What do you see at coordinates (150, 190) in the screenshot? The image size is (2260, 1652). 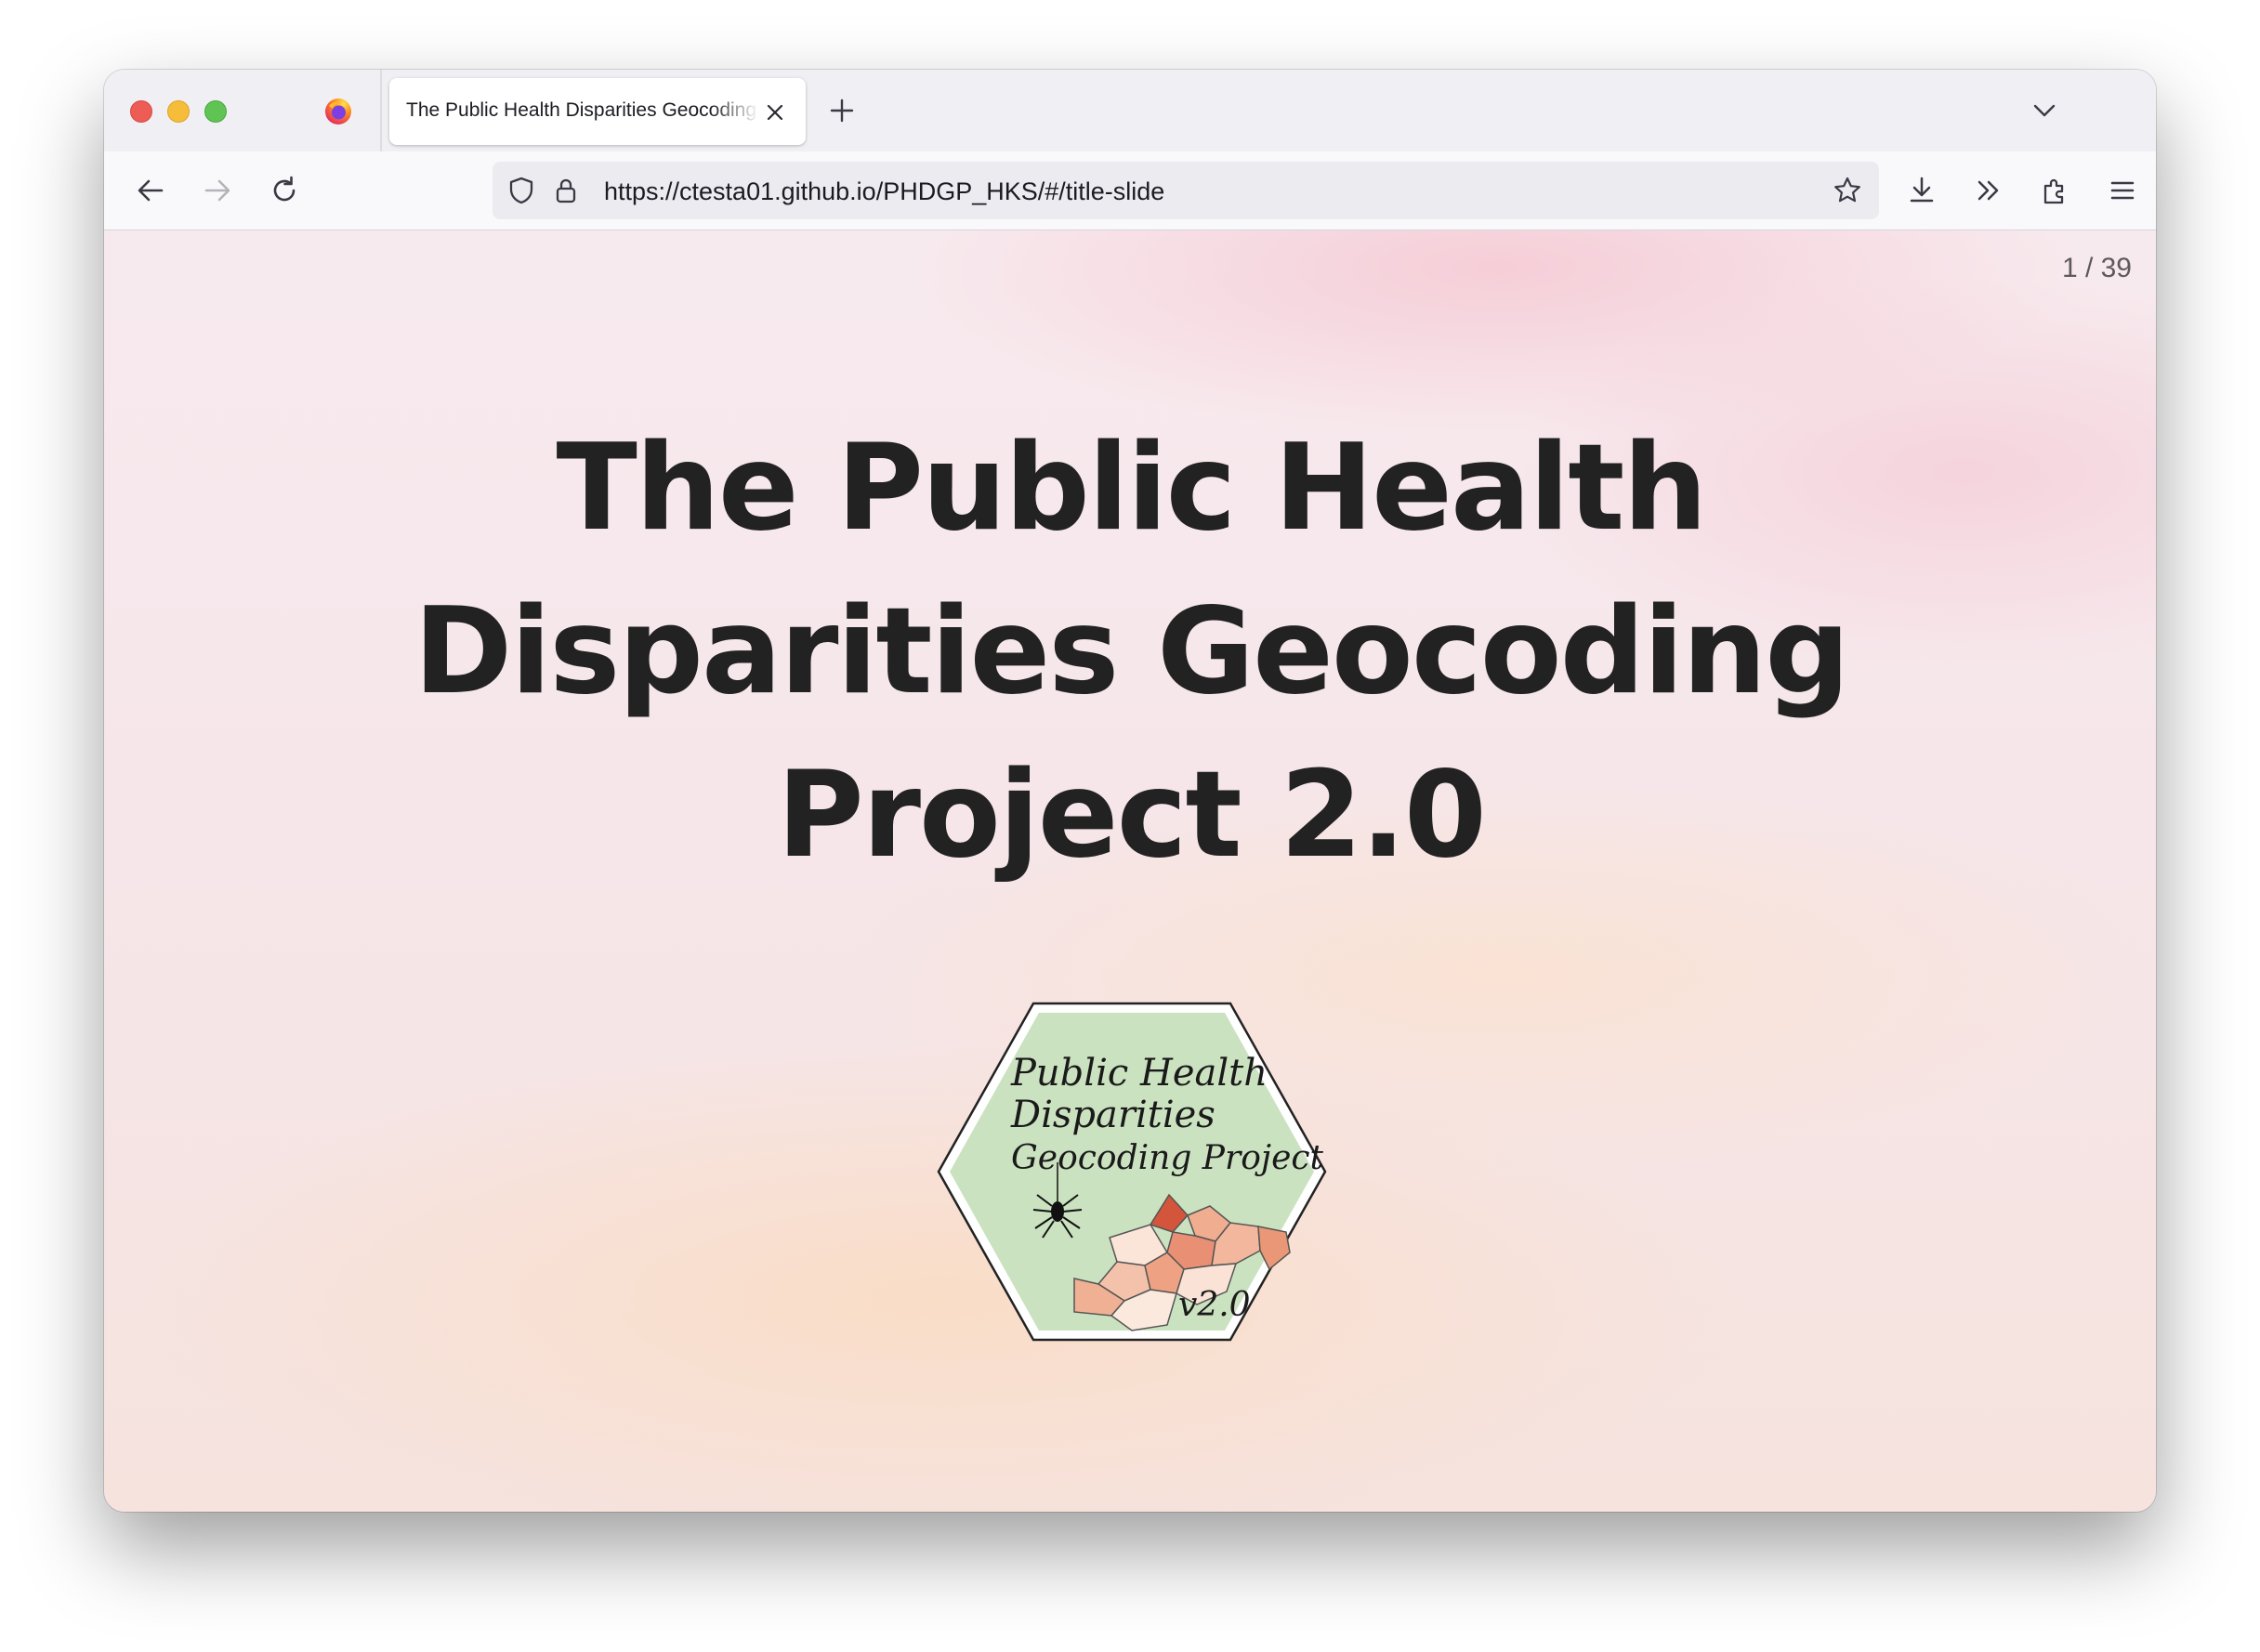 I see `arrow-left-icon` at bounding box center [150, 190].